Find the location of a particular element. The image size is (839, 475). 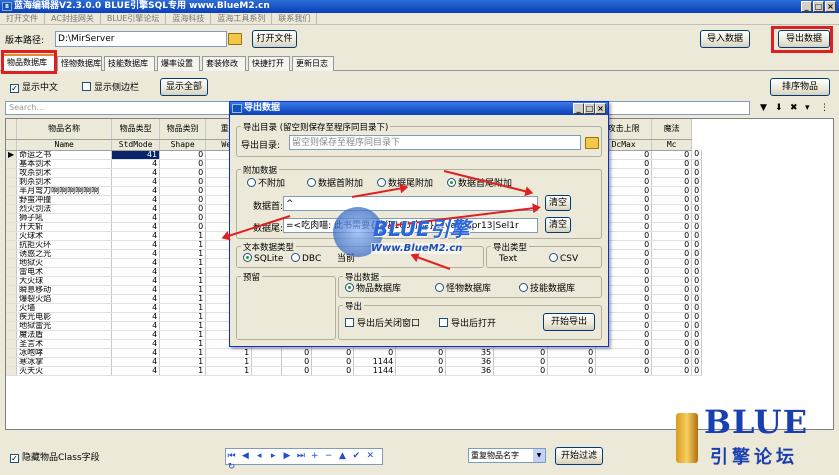

column-header: 魔法 is located at coordinates (672, 129).